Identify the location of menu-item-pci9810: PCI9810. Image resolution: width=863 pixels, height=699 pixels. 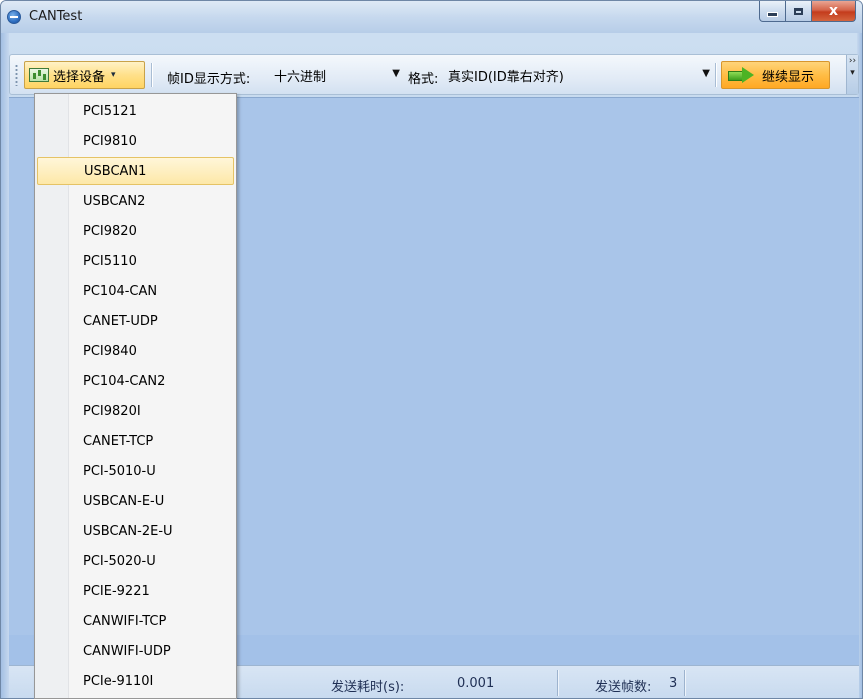
(135, 141).